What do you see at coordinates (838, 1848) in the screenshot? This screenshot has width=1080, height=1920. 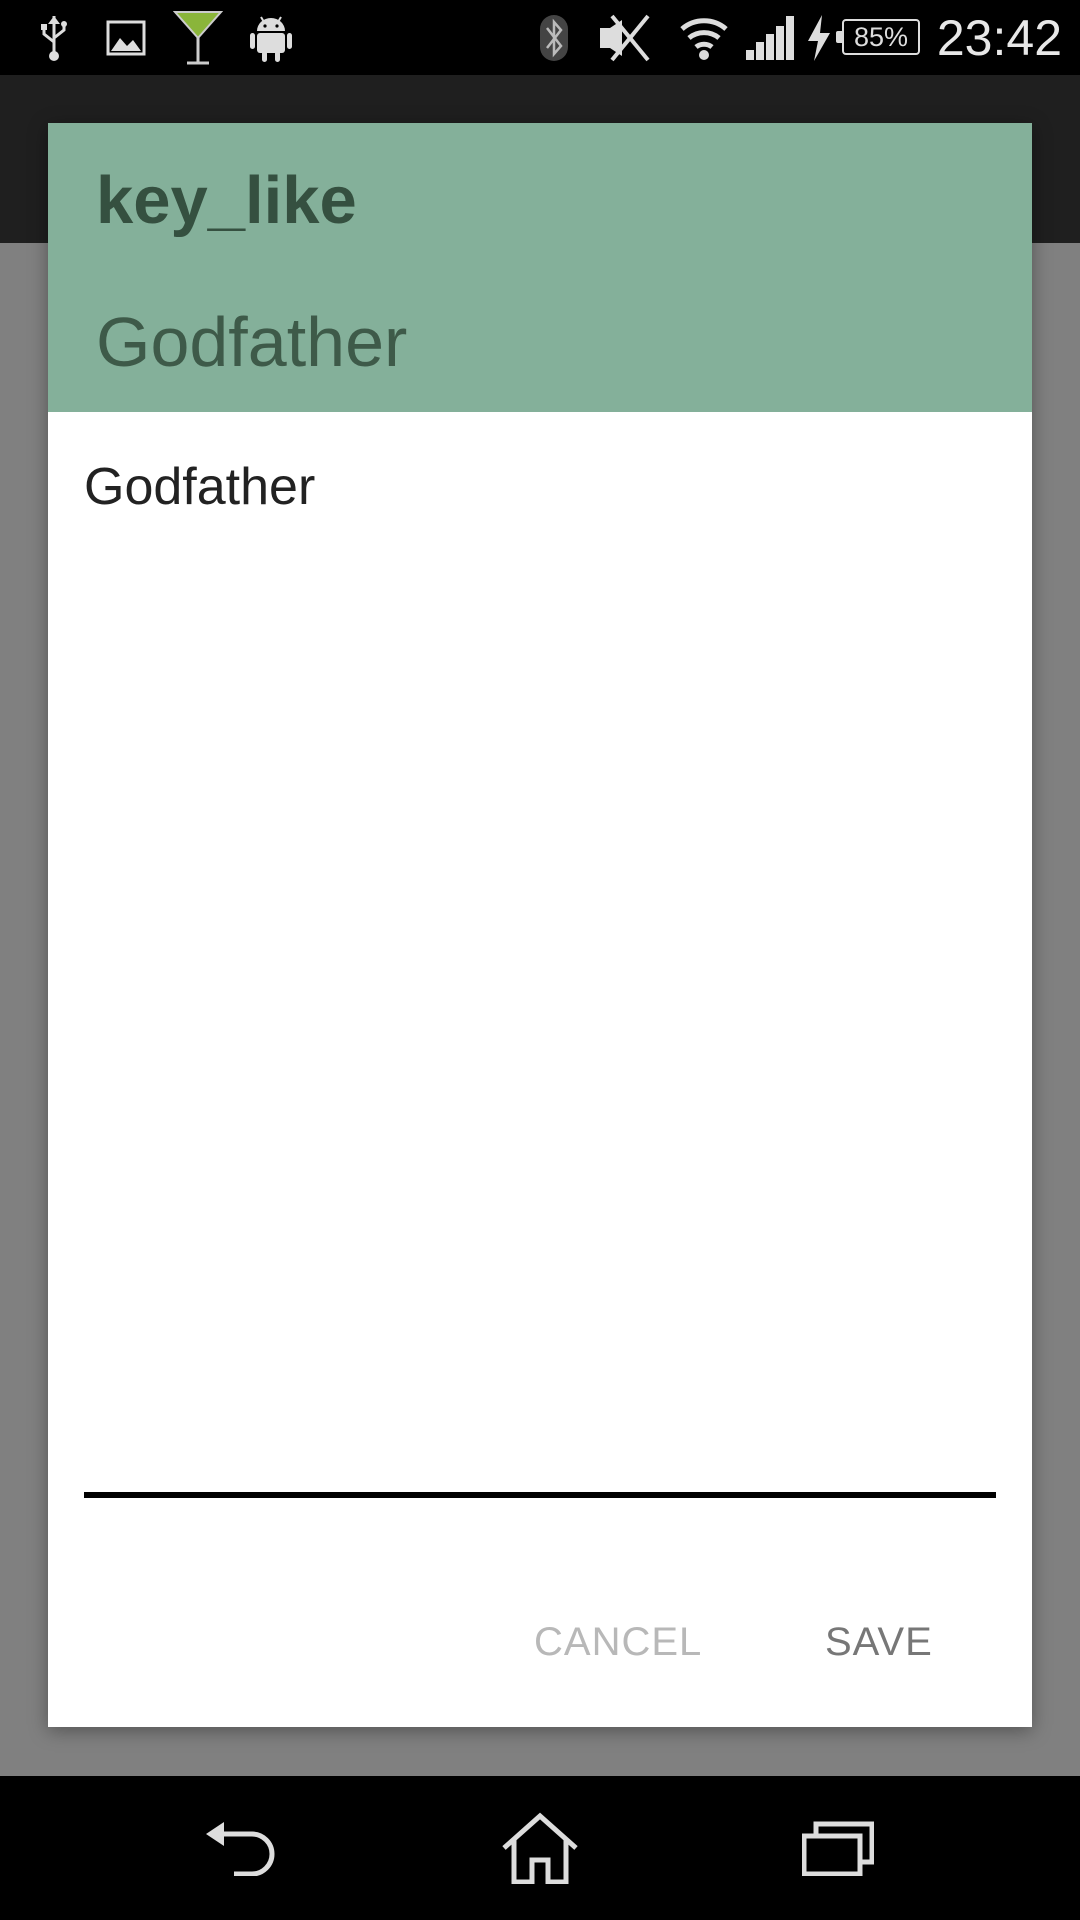 I see `recents-icon` at bounding box center [838, 1848].